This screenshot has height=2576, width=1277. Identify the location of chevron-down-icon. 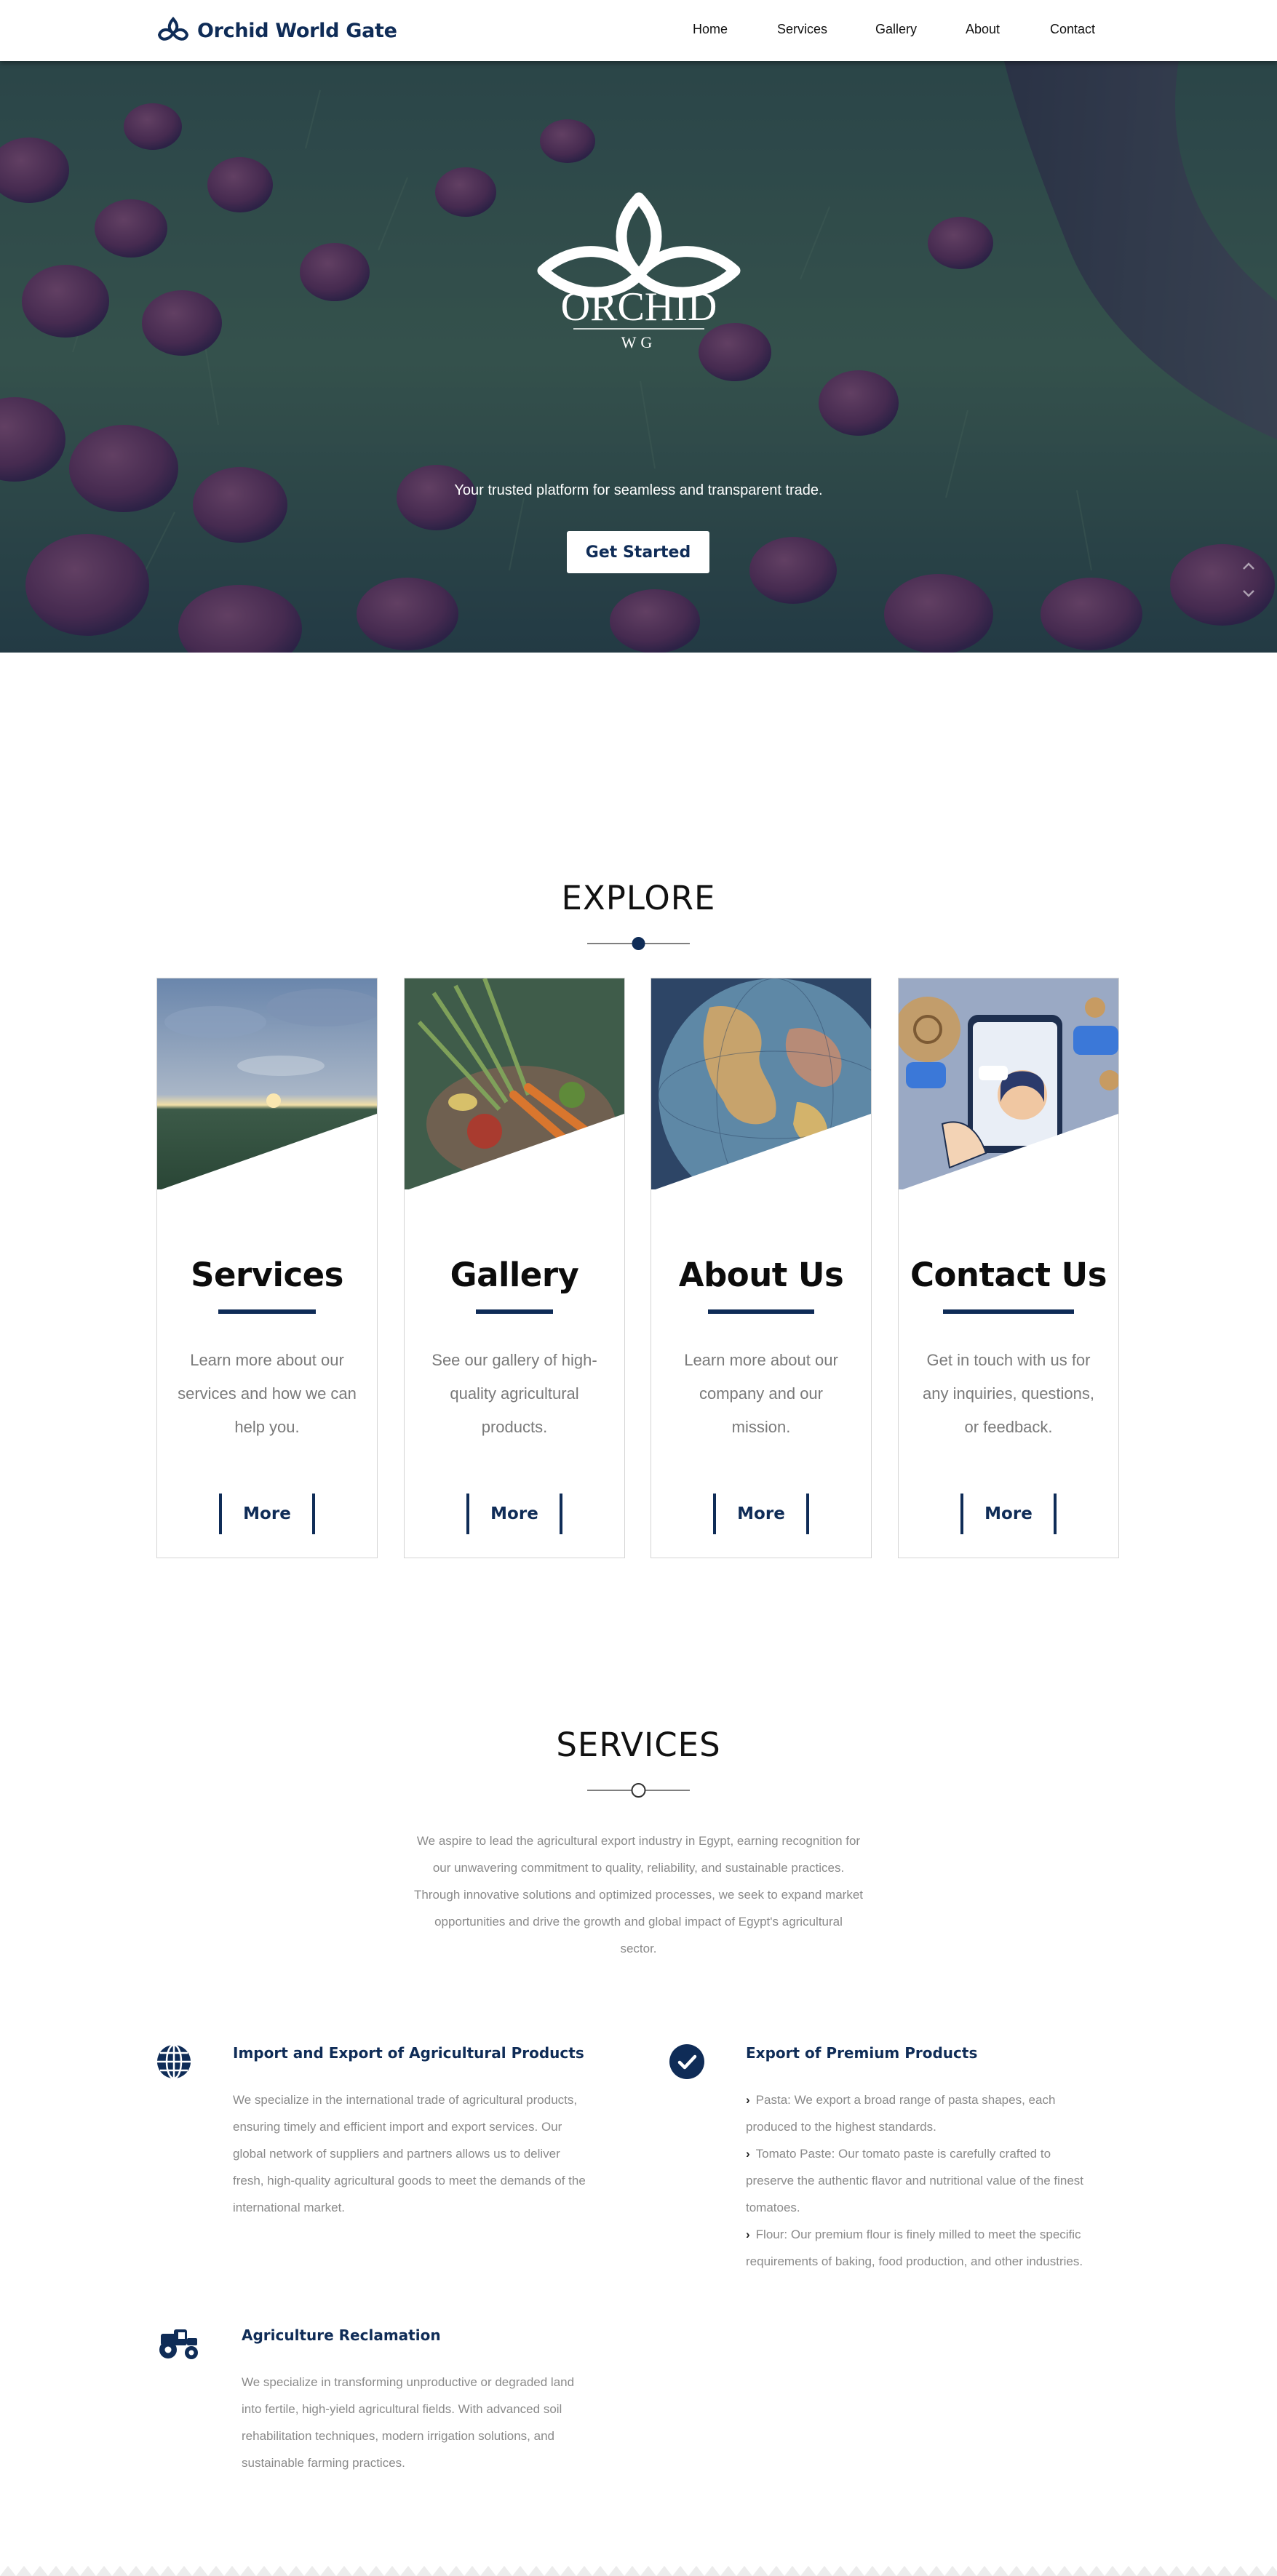
(1248, 593).